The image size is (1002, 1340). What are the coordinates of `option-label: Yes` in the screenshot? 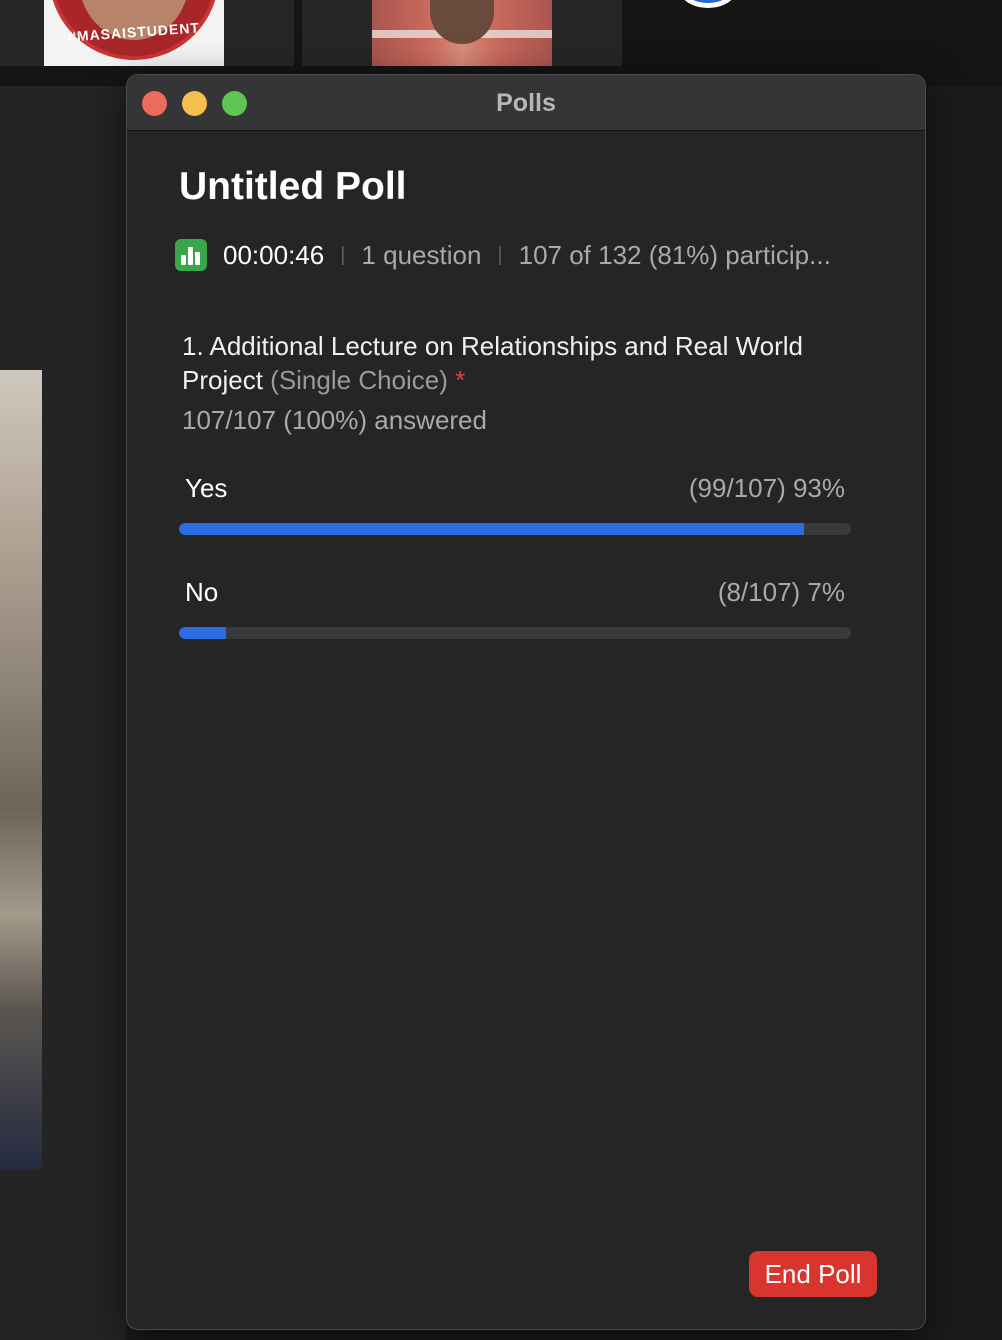 It's located at (206, 488).